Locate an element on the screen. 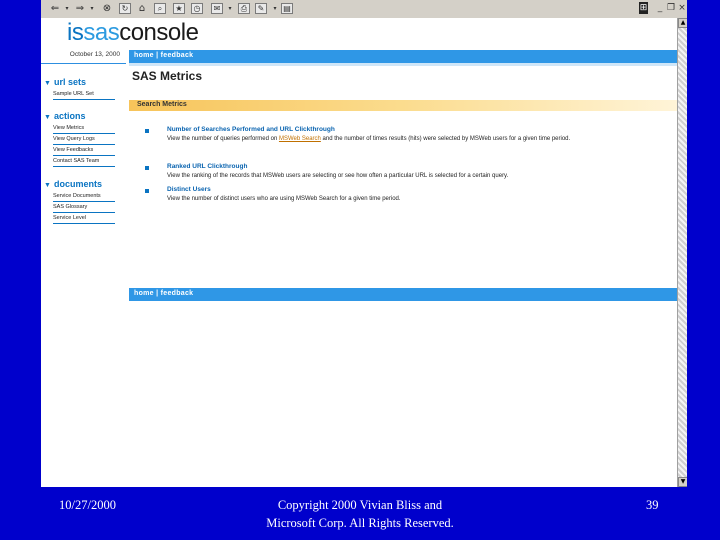  mail-dropdown-icon: ▾ is located at coordinates (230, 8).